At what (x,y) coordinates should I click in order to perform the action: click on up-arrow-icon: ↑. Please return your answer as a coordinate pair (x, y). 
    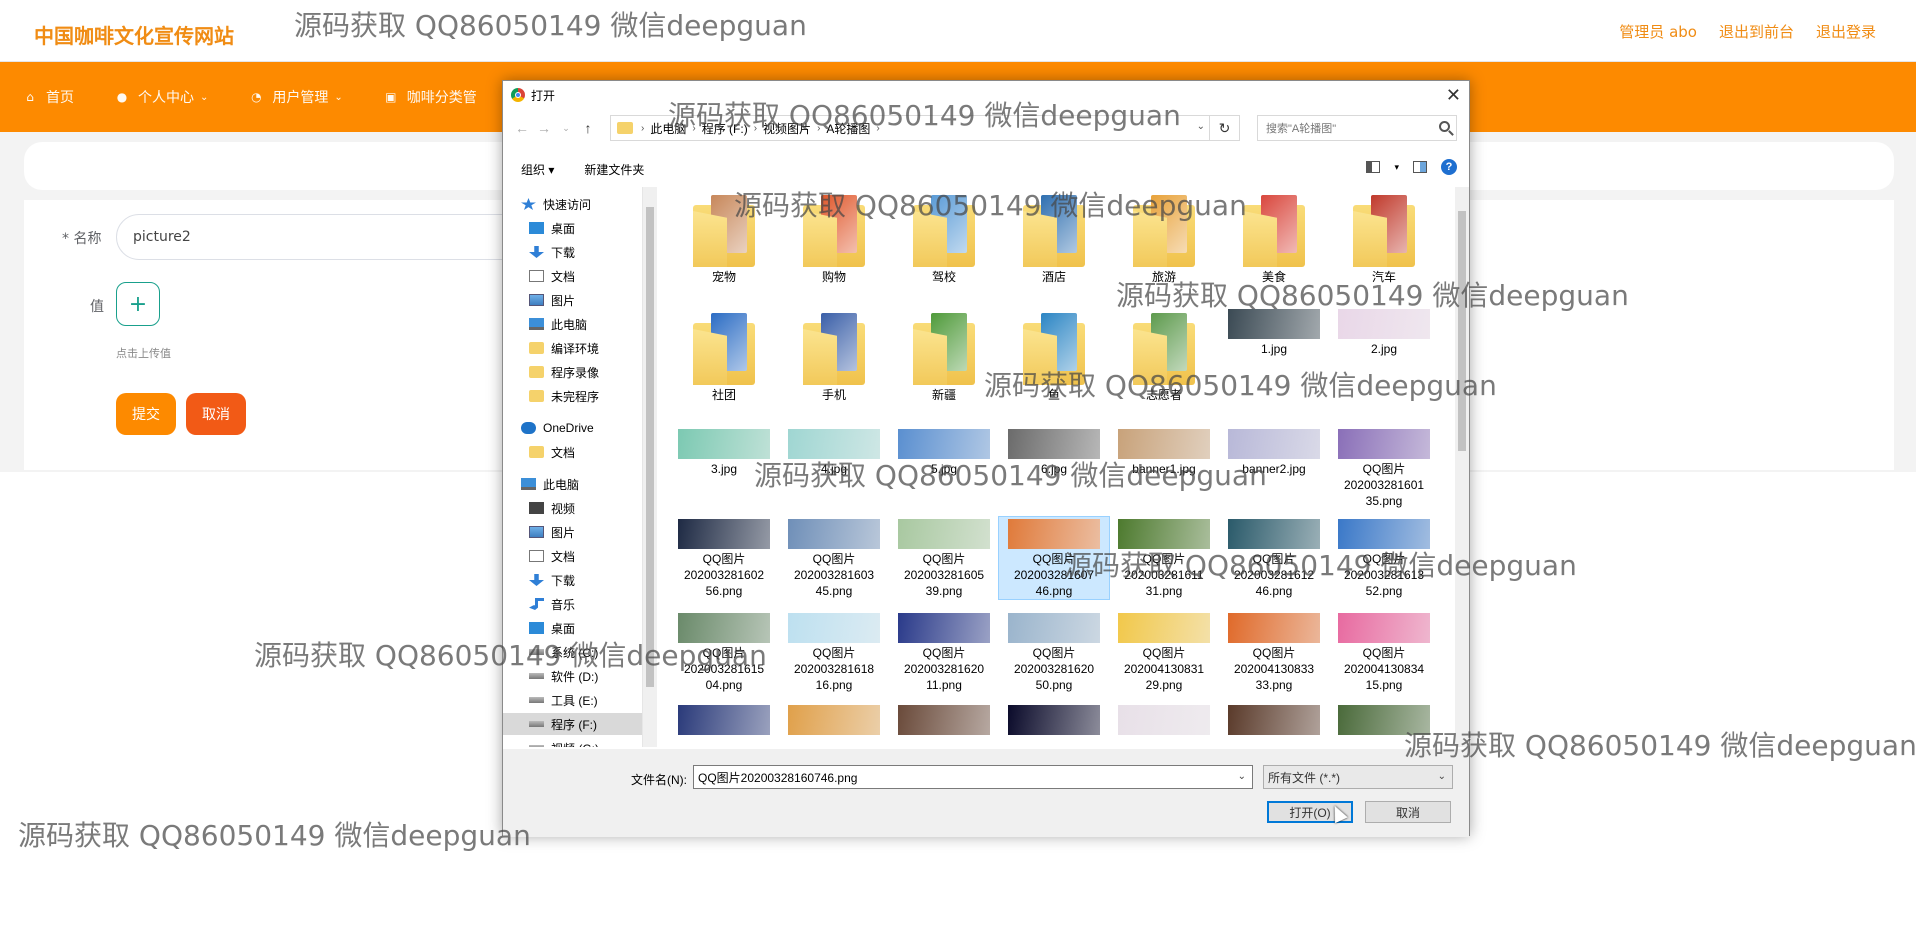
    Looking at the image, I should click on (588, 128).